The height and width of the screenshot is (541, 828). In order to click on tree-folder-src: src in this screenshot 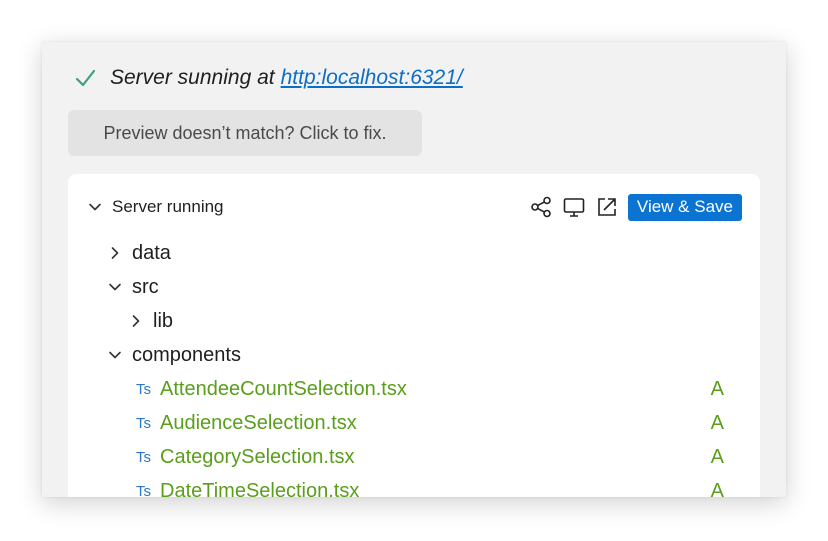, I will do `click(133, 287)`.